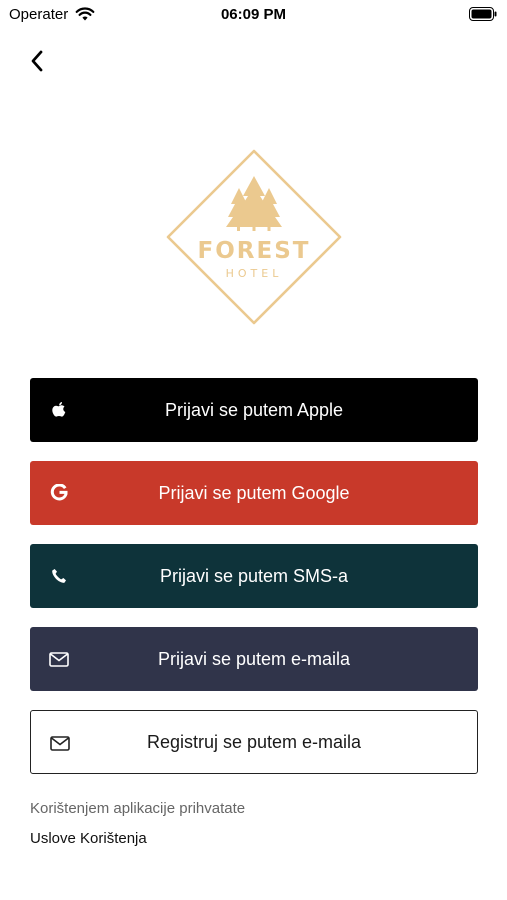 This screenshot has height=900, width=507. I want to click on google-login-label: Prijavi se putem Google, so click(254, 492).